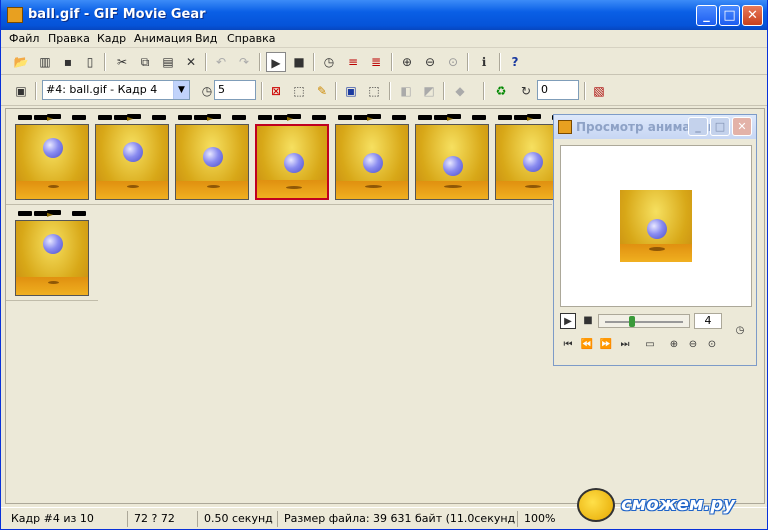 This screenshot has width=768, height=530. What do you see at coordinates (515, 62) in the screenshot?
I see `help-icon: ?` at bounding box center [515, 62].